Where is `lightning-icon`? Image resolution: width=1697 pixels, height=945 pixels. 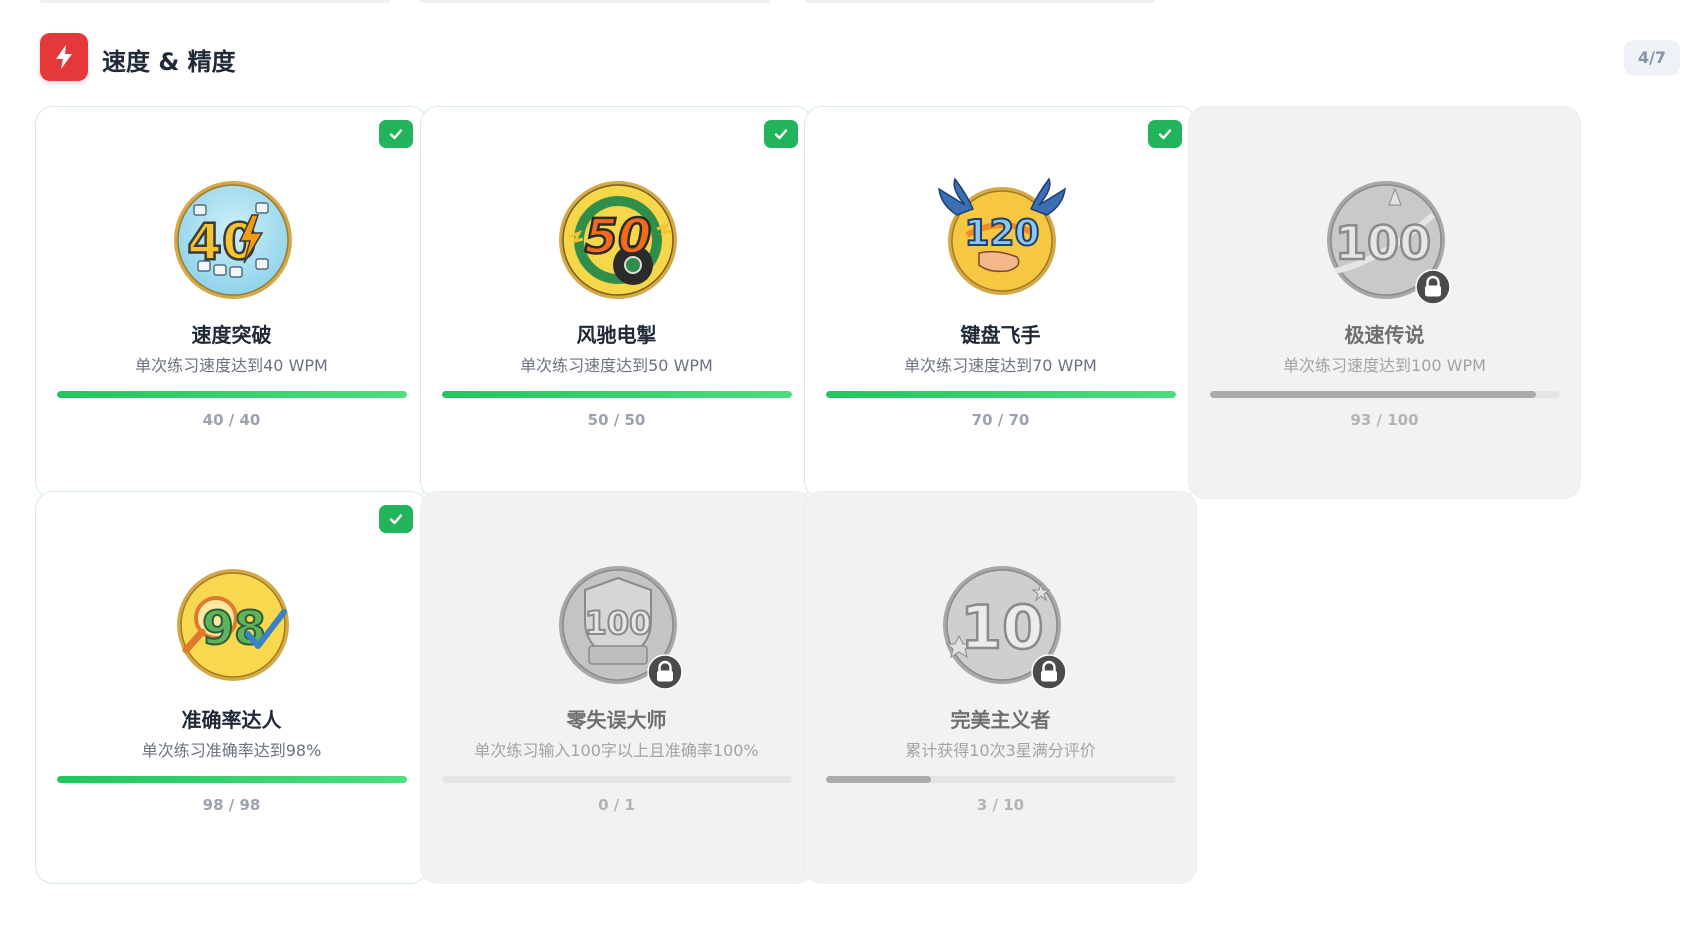
lightning-icon is located at coordinates (64, 57).